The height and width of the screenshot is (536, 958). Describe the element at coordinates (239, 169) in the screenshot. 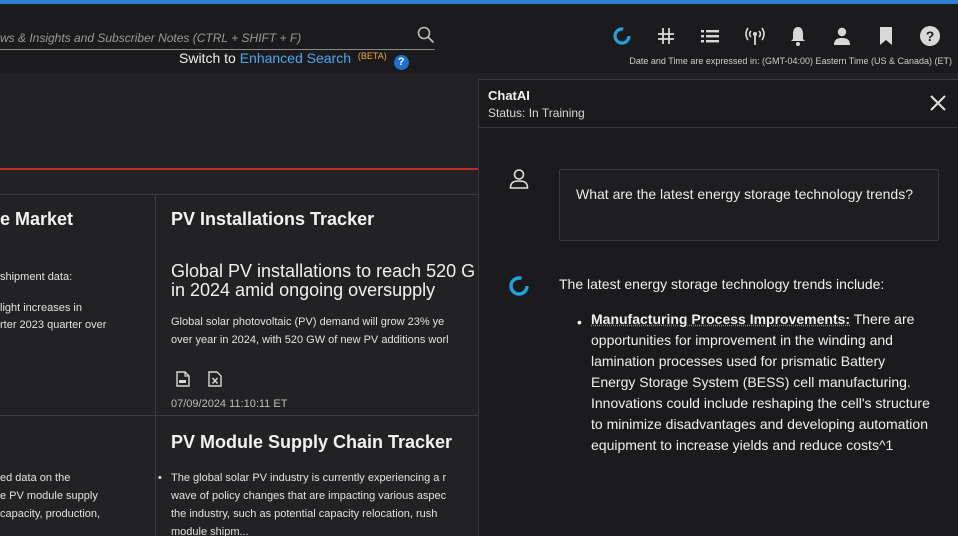

I see `red-divider` at that location.